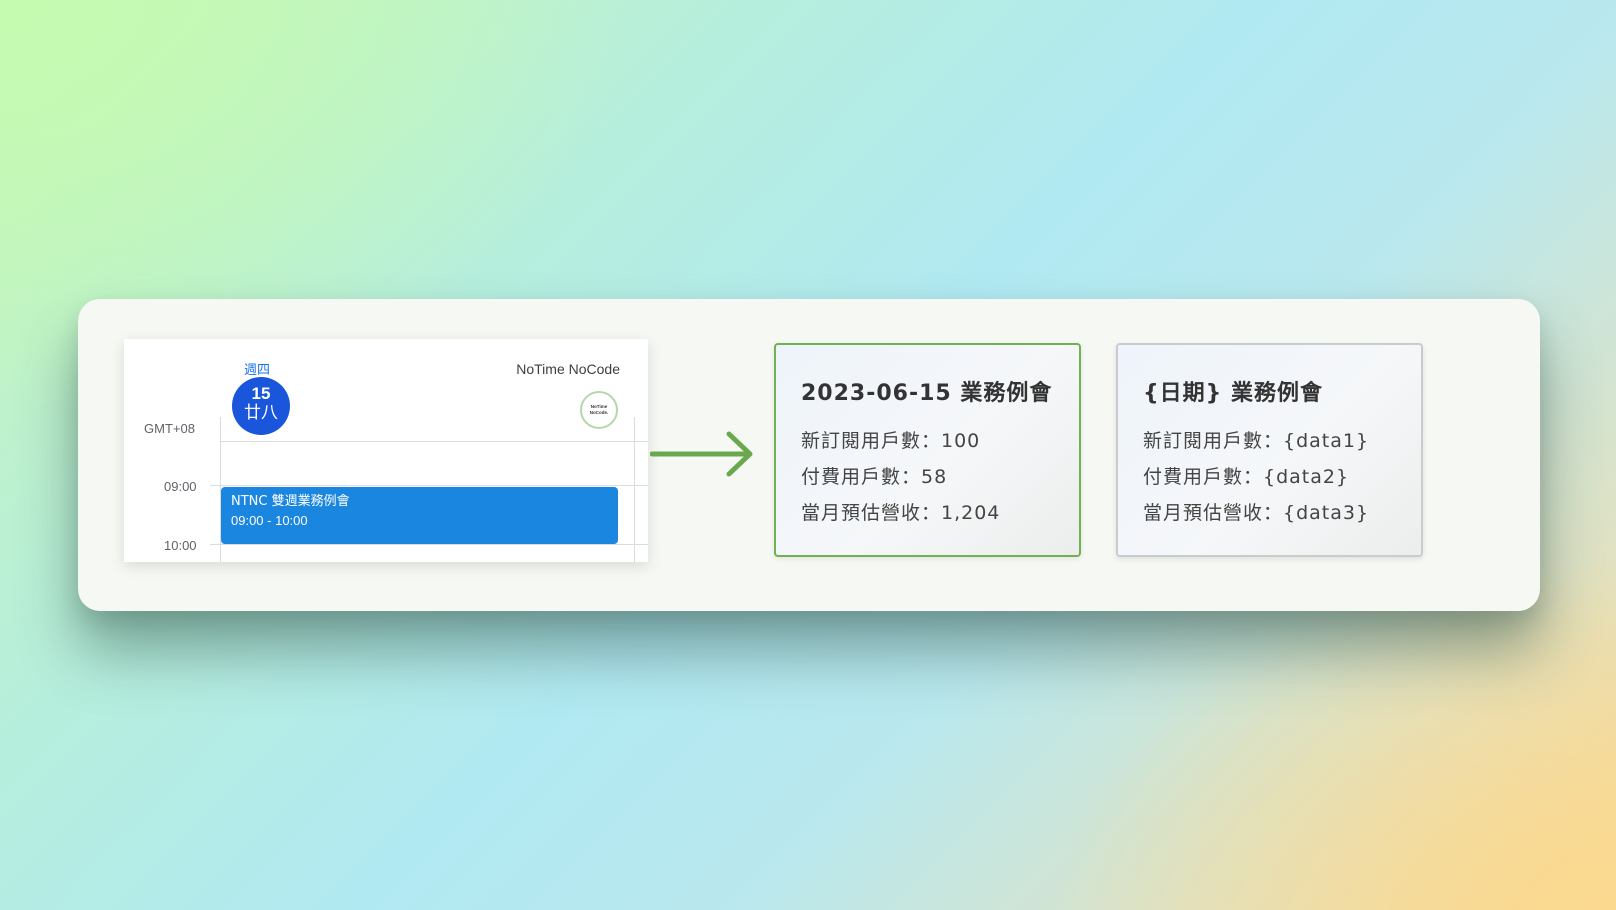  What do you see at coordinates (1233, 393) in the screenshot?
I see `template-card-title: {日期} 業務例會` at bounding box center [1233, 393].